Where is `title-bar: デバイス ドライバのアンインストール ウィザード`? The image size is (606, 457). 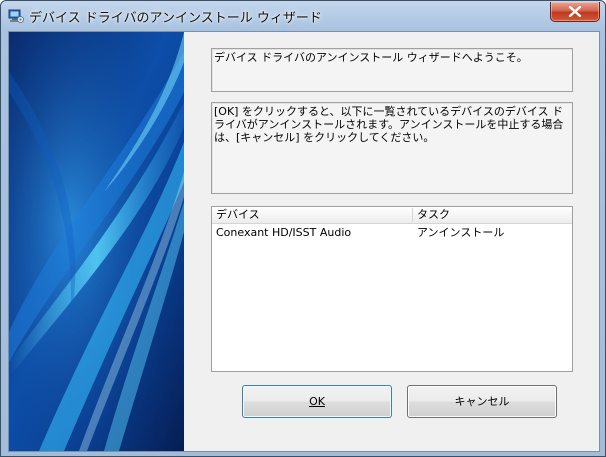
title-bar: デバイス ドライバのアンインストール ウィザード is located at coordinates (303, 16).